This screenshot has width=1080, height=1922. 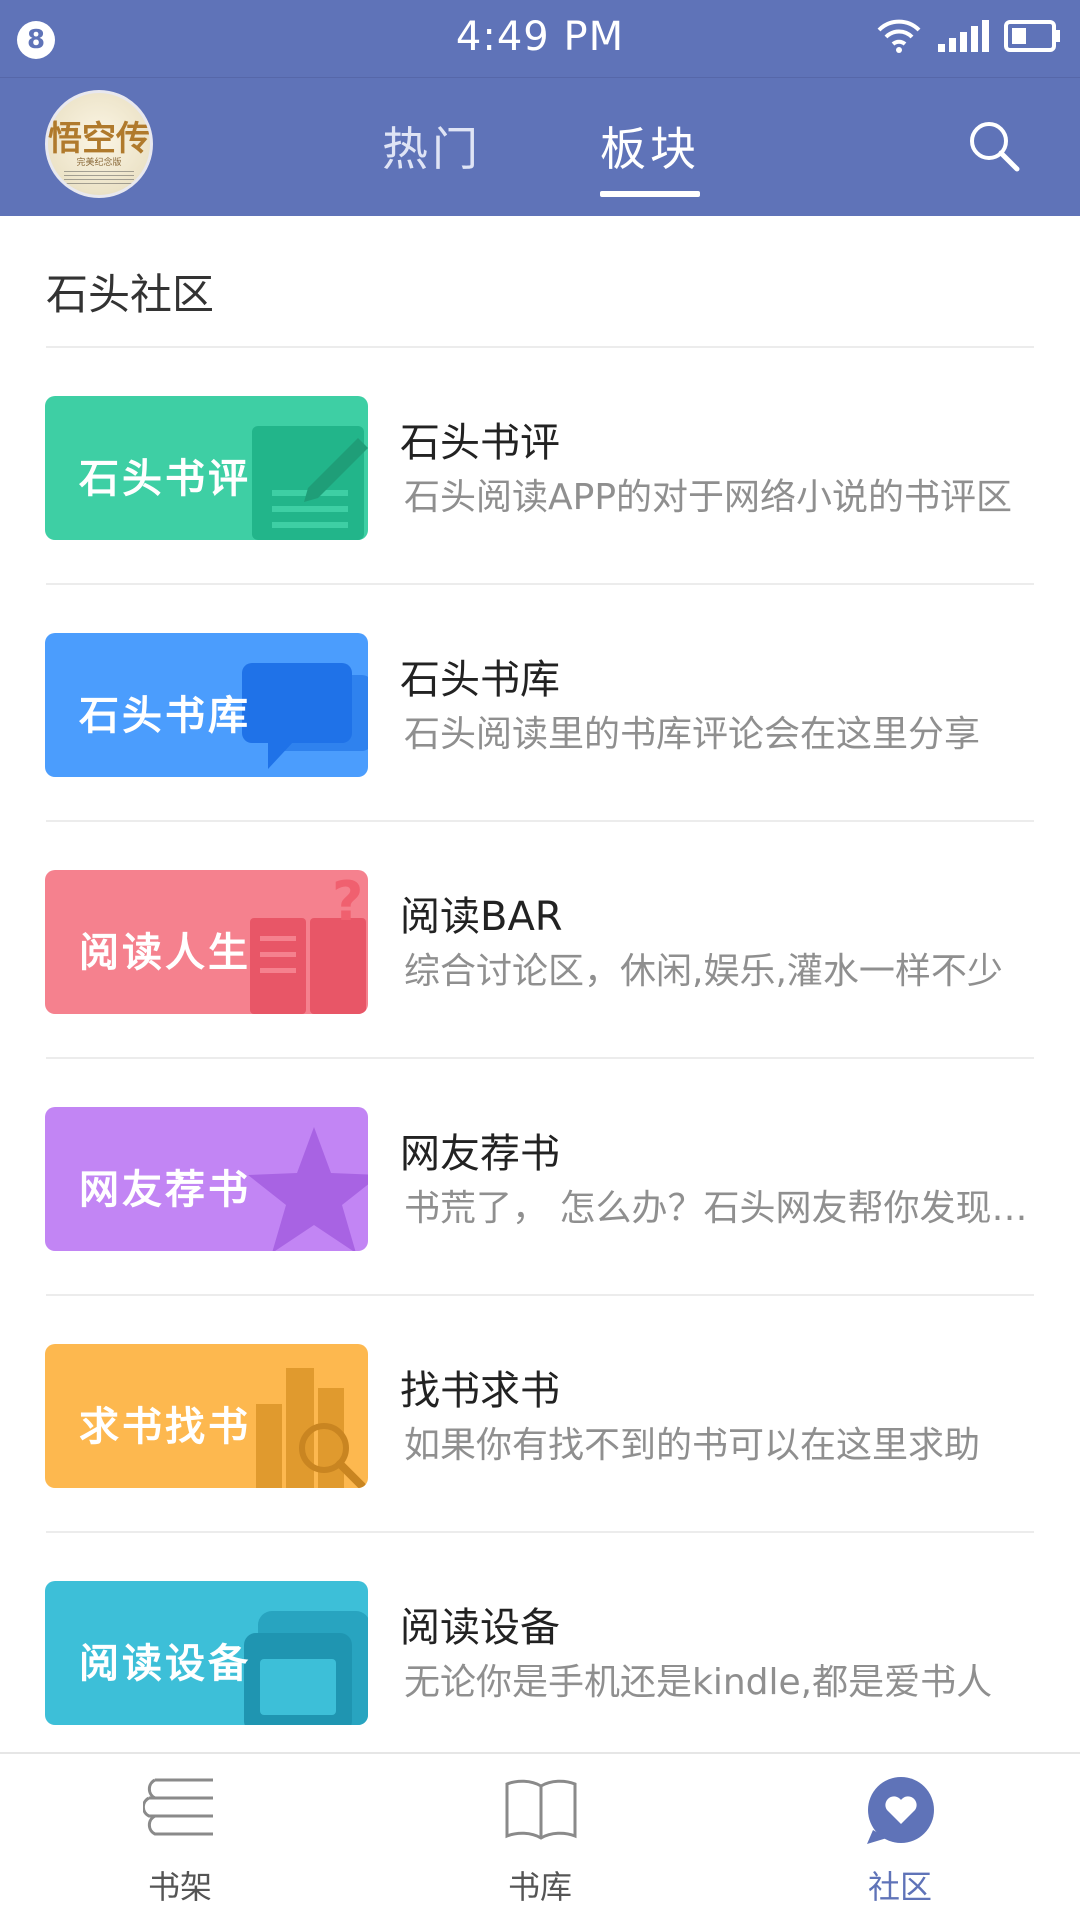 What do you see at coordinates (899, 36) in the screenshot?
I see `wifi-icon` at bounding box center [899, 36].